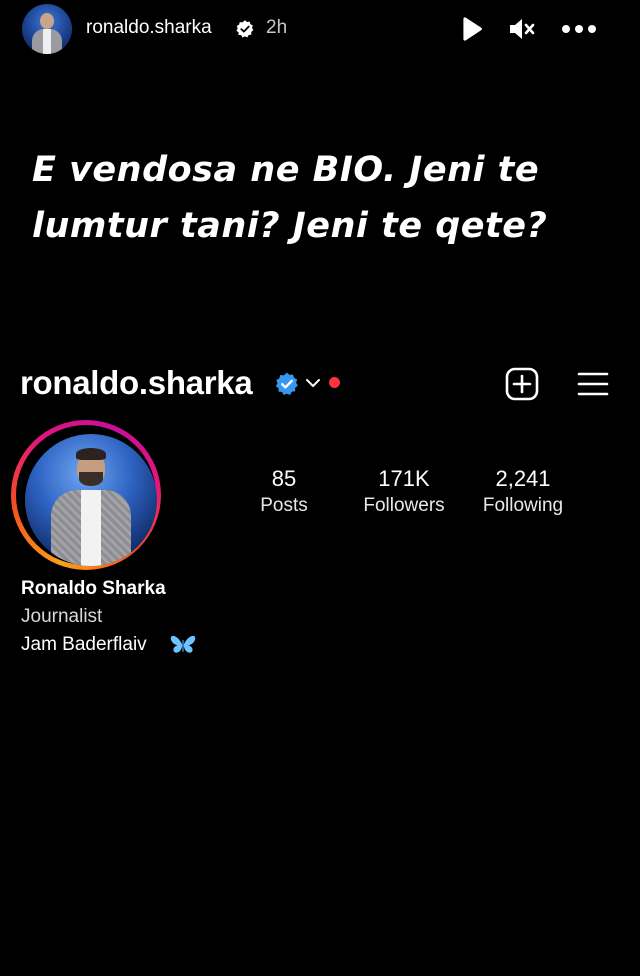 This screenshot has width=640, height=976. Describe the element at coordinates (290, 226) in the screenshot. I see `caption-line-2: lumtur tani? Jeni te qete?` at that location.